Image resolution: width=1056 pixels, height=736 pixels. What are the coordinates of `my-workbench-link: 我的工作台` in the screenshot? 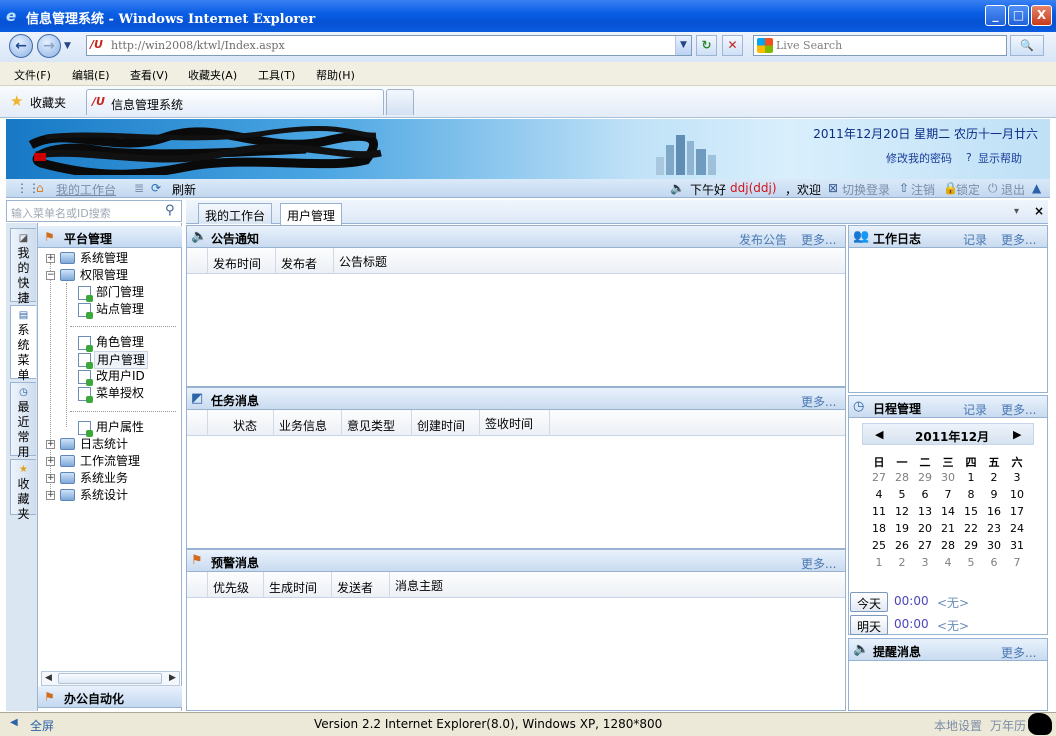 It's located at (86, 189).